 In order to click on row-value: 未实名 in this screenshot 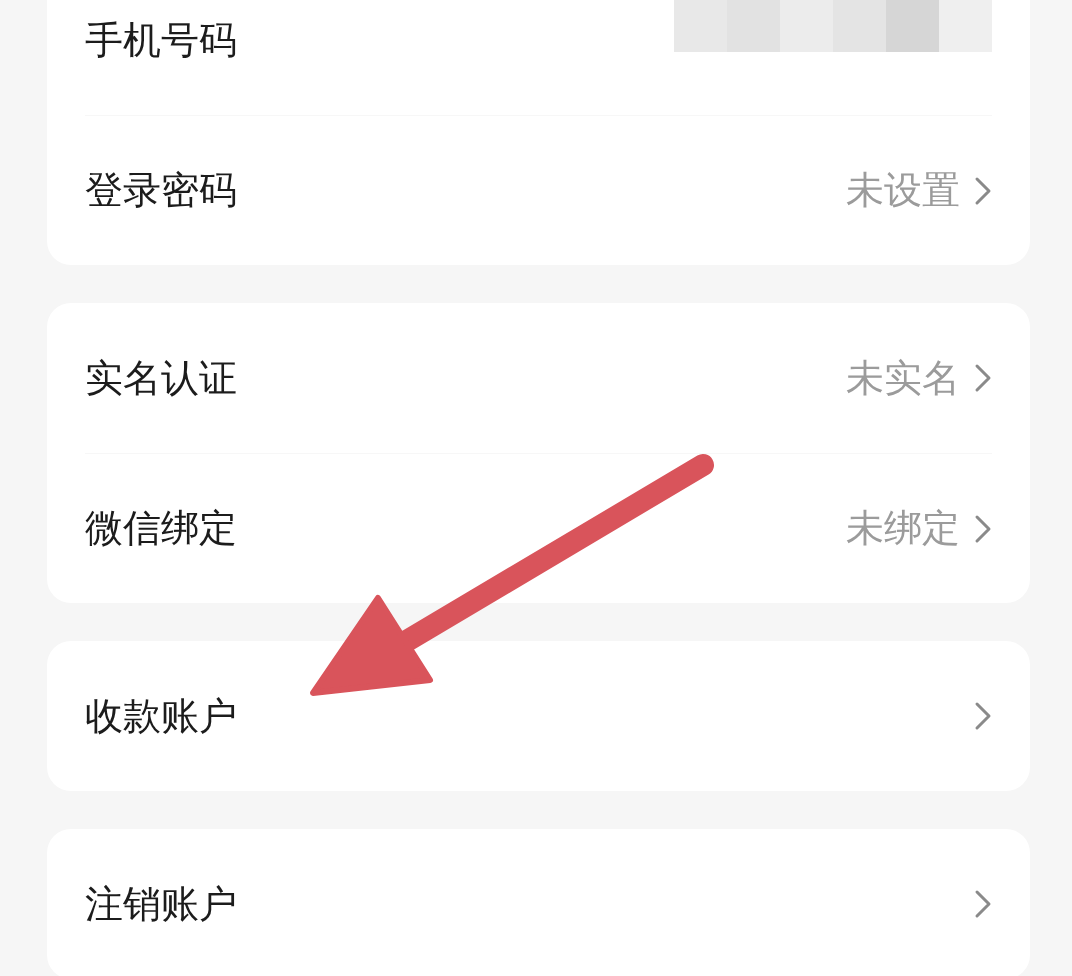, I will do `click(903, 378)`.